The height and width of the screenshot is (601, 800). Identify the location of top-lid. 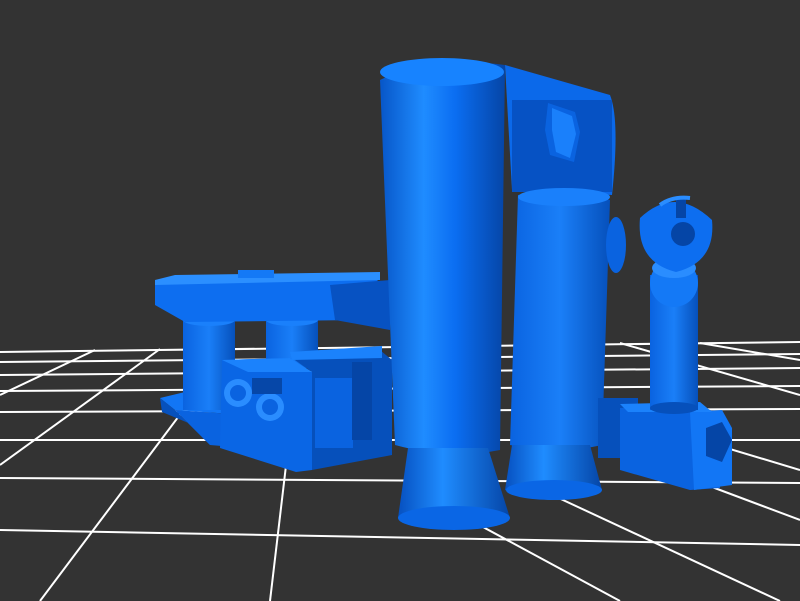
(272, 300).